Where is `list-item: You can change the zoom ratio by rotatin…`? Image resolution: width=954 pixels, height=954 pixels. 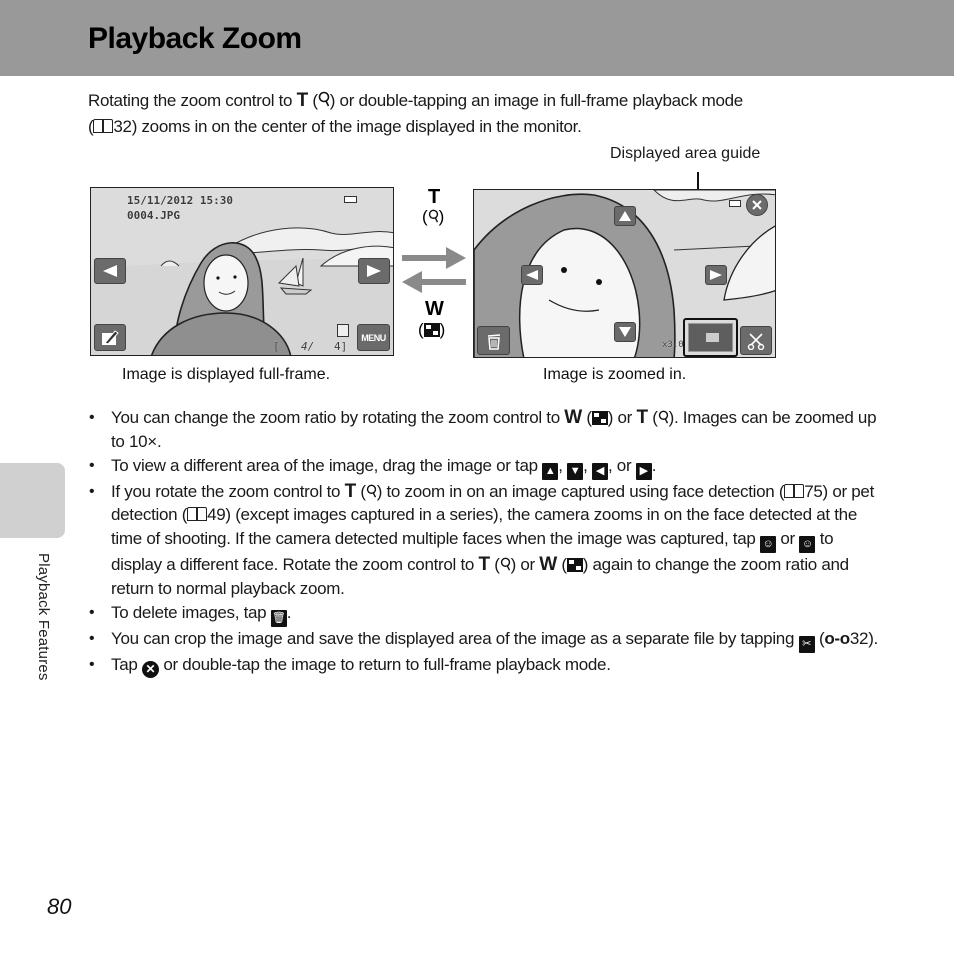
list-item: You can change the zoom ratio by rotatin… is located at coordinates (483, 430).